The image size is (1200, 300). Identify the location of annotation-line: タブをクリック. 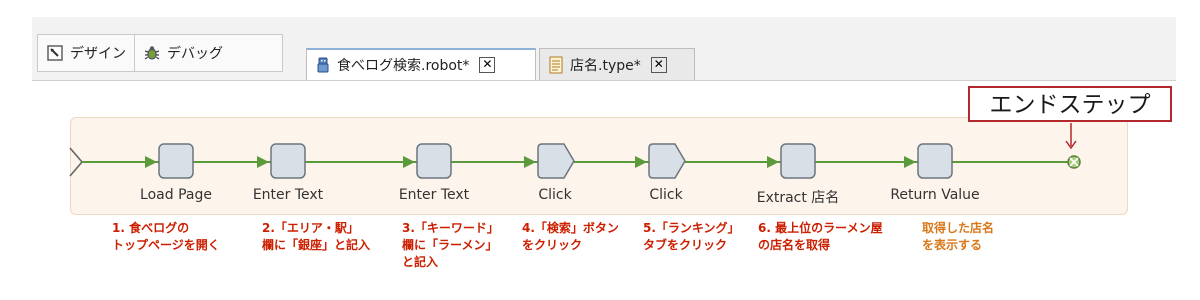
(685, 245).